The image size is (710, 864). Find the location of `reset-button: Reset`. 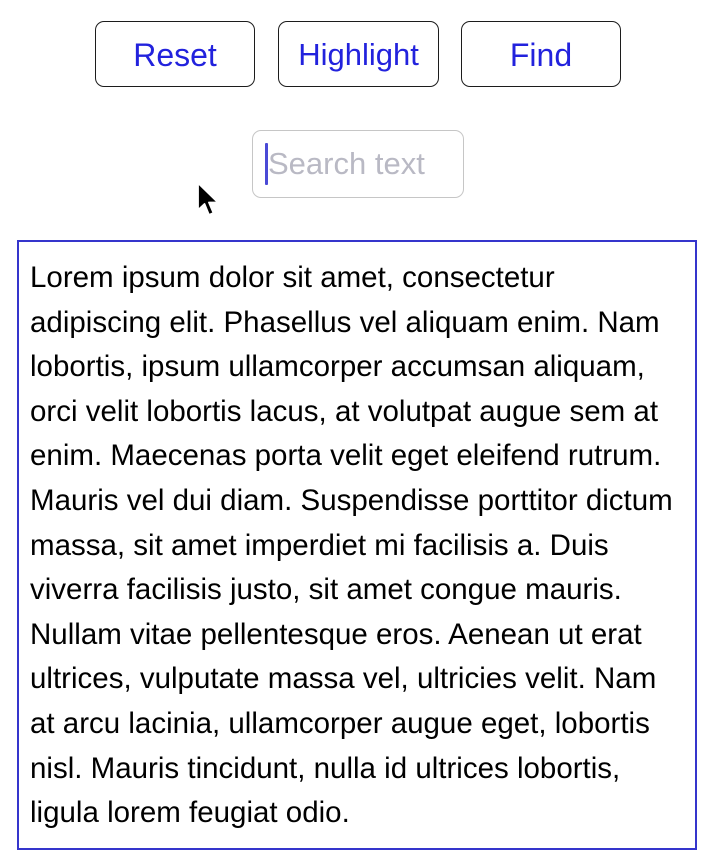

reset-button: Reset is located at coordinates (175, 54).